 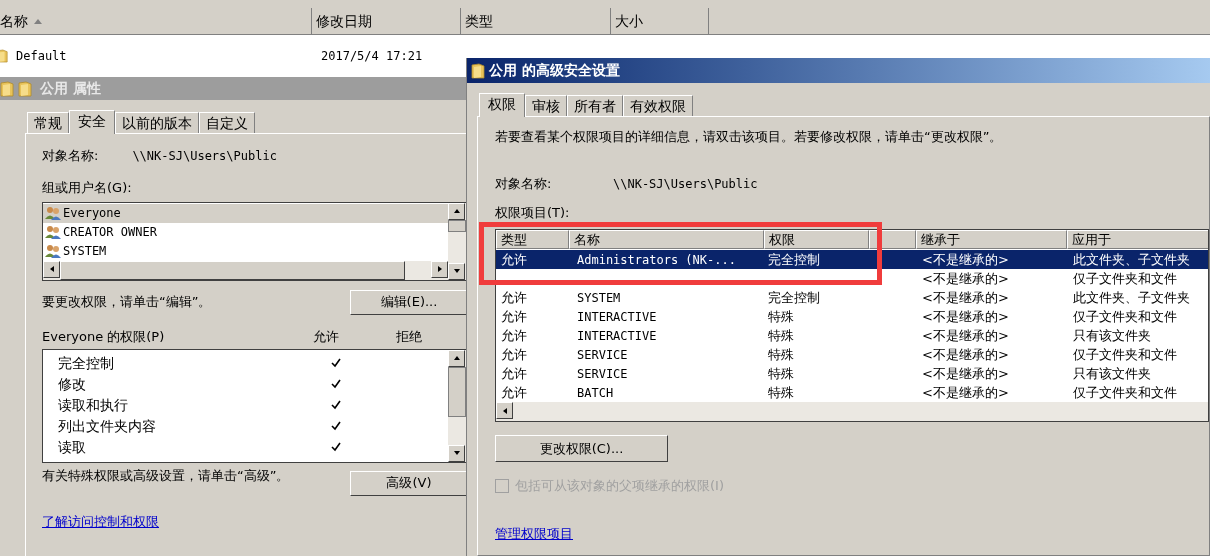 I want to click on tab: 有效权限, so click(x=658, y=105).